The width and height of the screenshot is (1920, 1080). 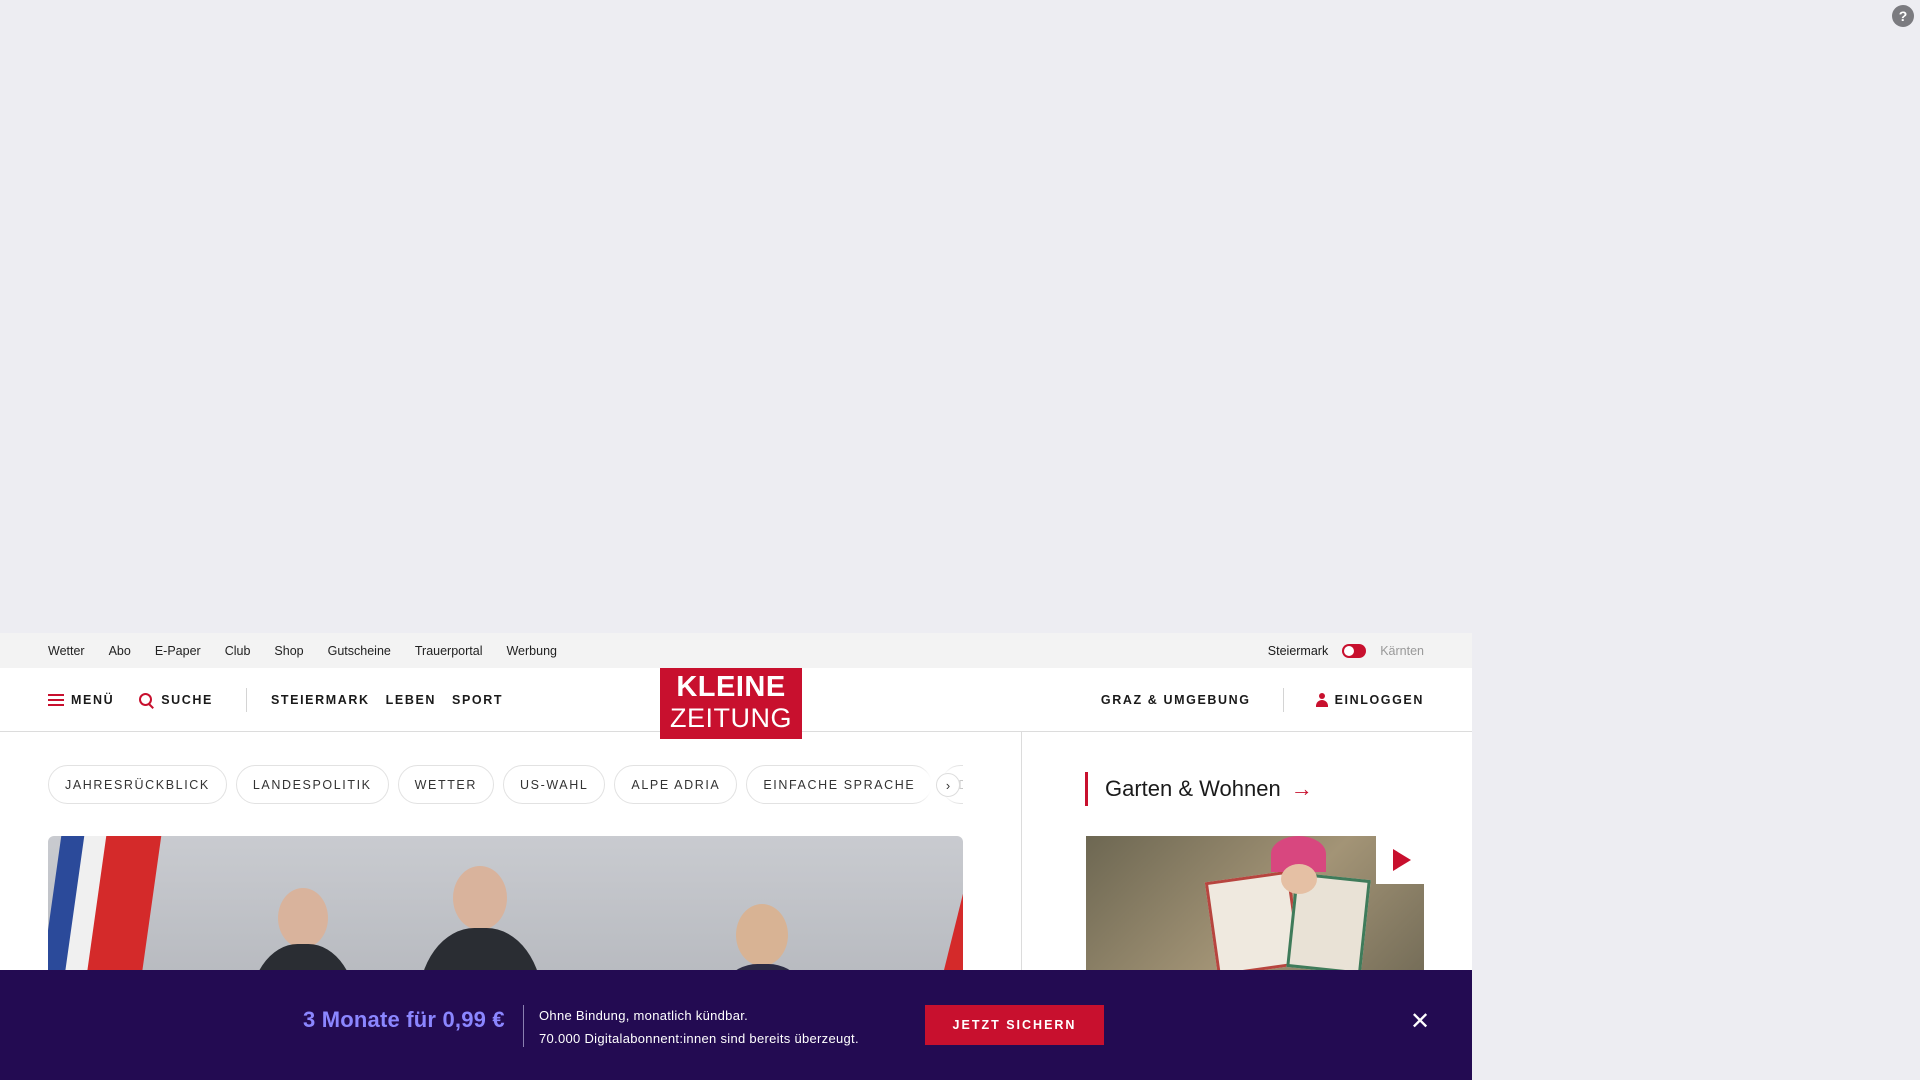 What do you see at coordinates (554, 784) in the screenshot?
I see `tag-us-wahl: US-WAHL` at bounding box center [554, 784].